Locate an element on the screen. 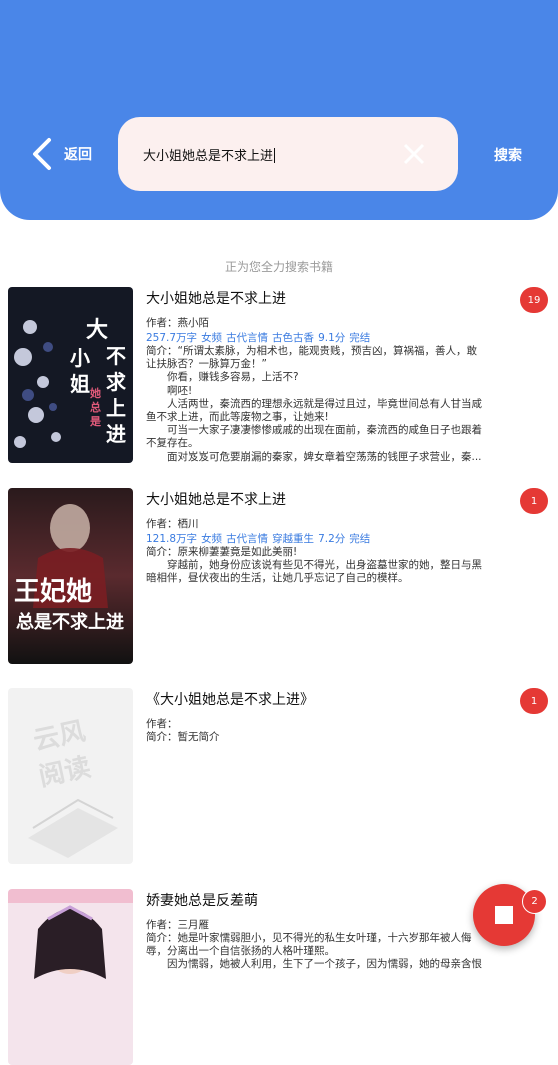 The height and width of the screenshot is (1065, 558). book-meta: 257.7万字 女频 古代言情 古色古香 9.1分 完结 is located at coordinates (260, 337).